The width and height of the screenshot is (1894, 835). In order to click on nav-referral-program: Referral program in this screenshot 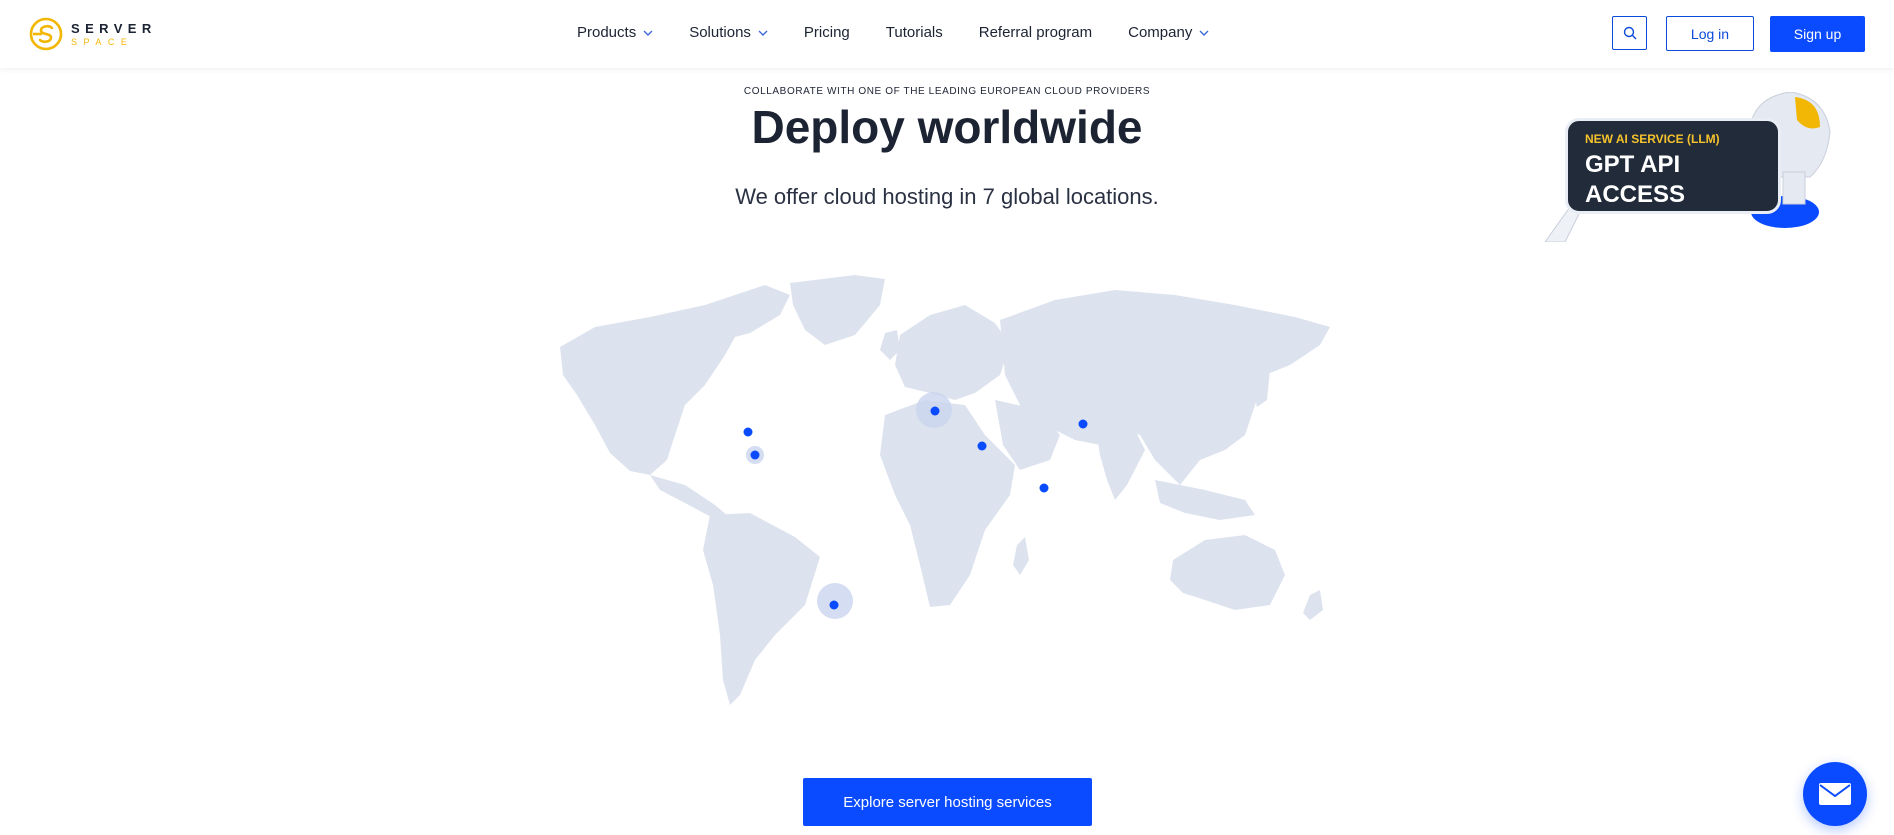, I will do `click(1035, 32)`.